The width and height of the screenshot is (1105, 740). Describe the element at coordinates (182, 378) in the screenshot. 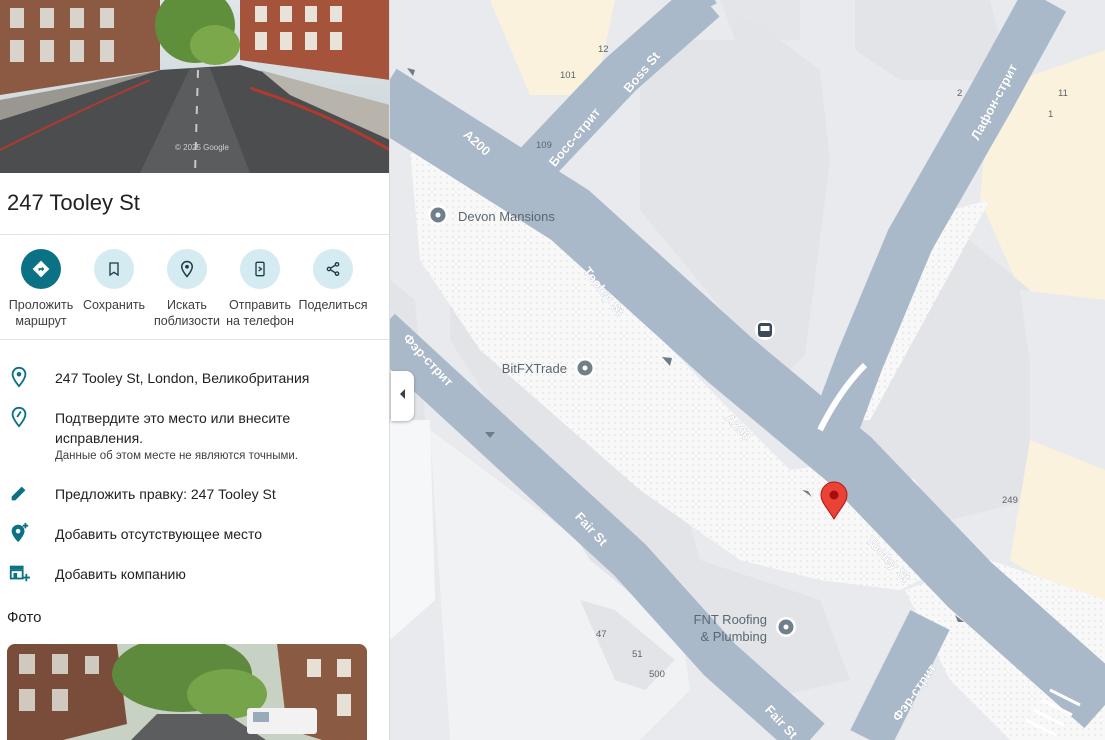

I see `address-text: 247 Tooley St, London, Великобритания` at that location.